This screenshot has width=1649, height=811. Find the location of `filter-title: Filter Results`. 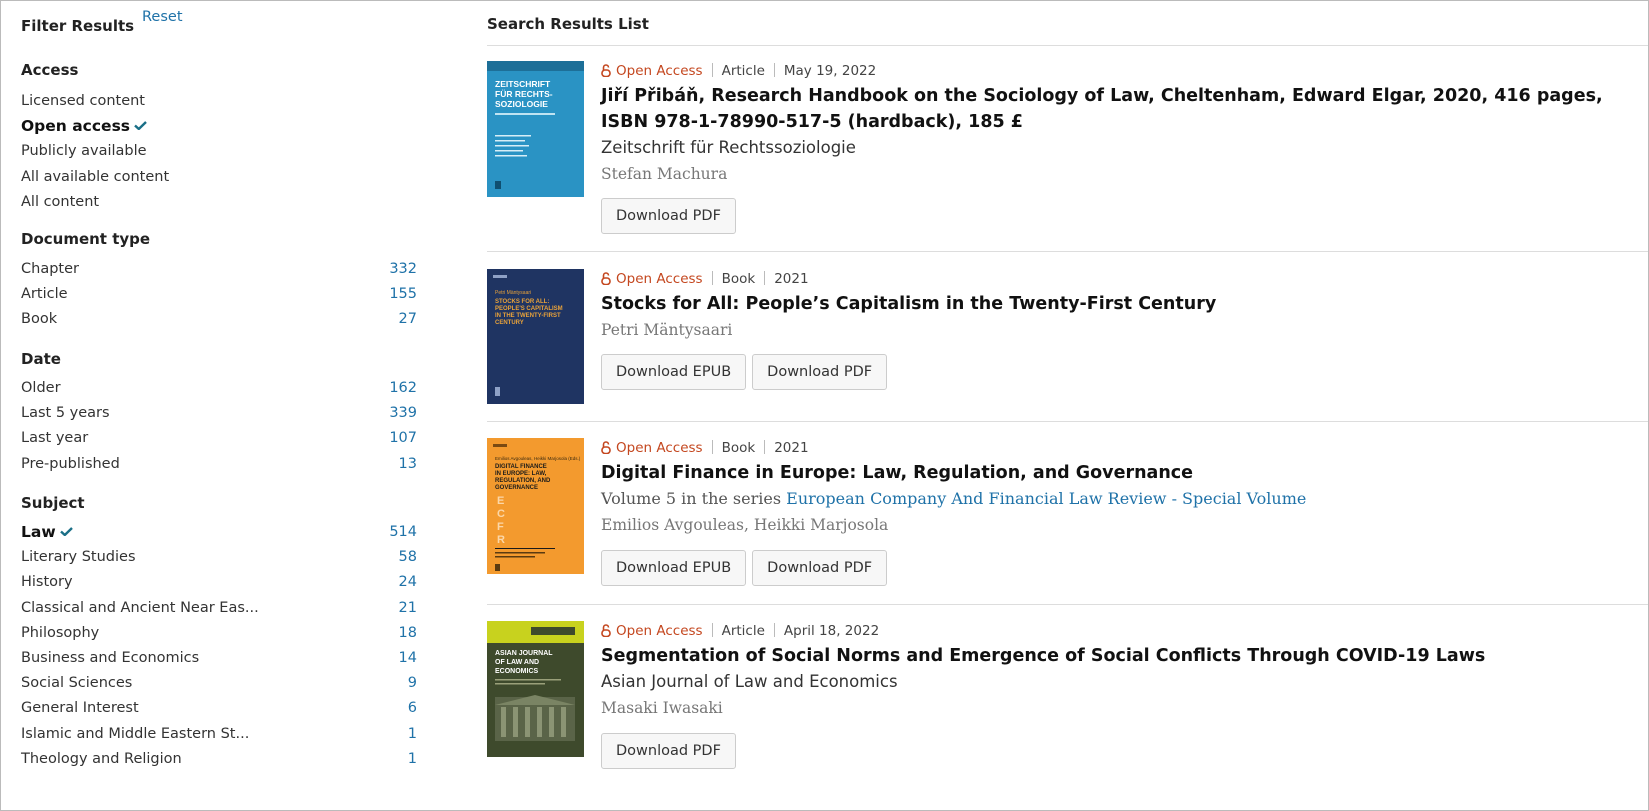

filter-title: Filter Results is located at coordinates (78, 26).